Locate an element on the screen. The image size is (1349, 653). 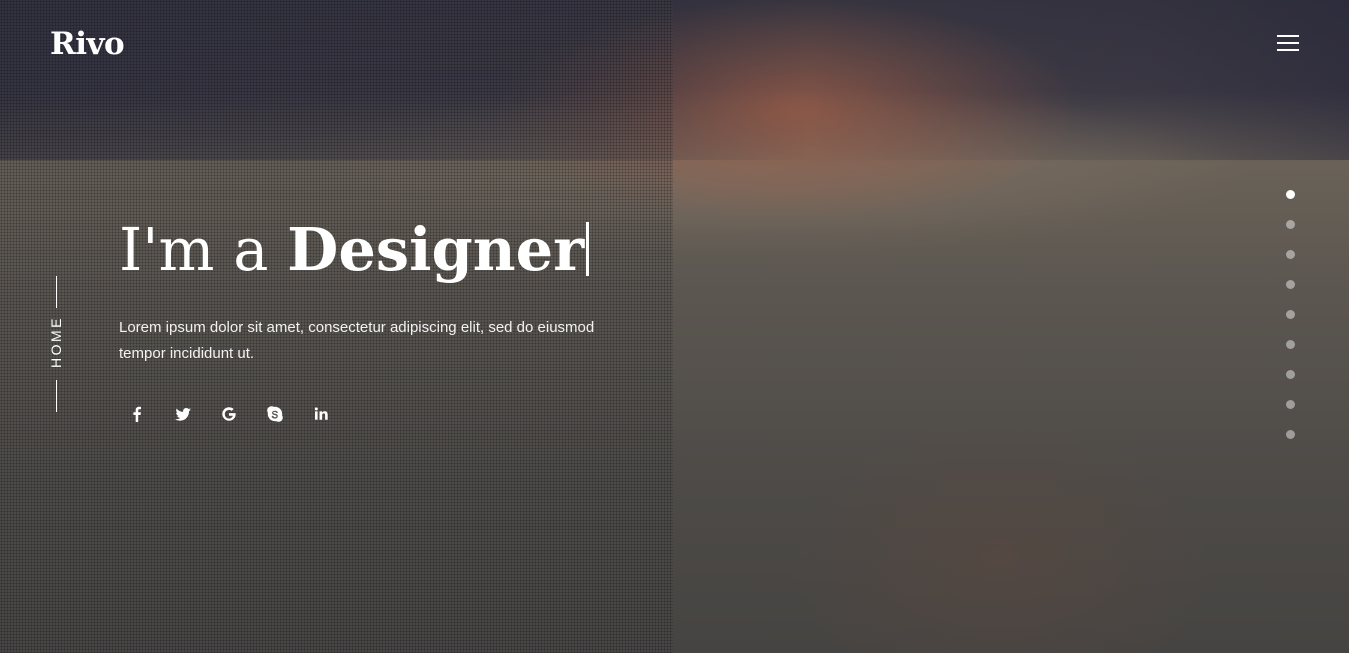
google-link is located at coordinates (229, 414).